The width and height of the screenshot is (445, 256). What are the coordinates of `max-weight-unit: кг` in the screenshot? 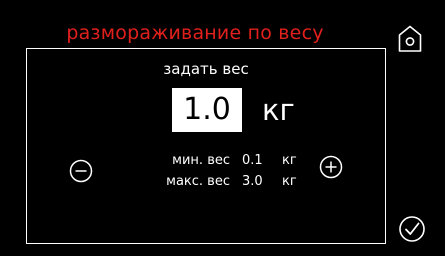 It's located at (289, 181).